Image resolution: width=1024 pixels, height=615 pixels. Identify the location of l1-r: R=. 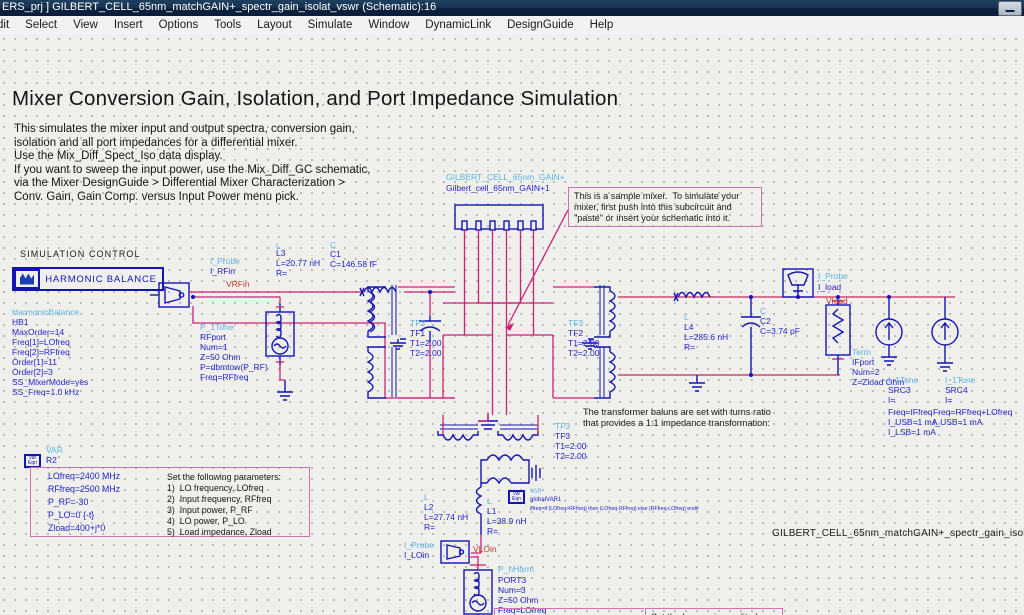
(493, 531).